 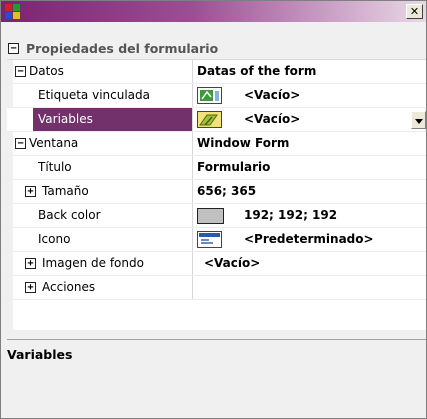 I want to click on prop-name: Título, so click(x=55, y=167).